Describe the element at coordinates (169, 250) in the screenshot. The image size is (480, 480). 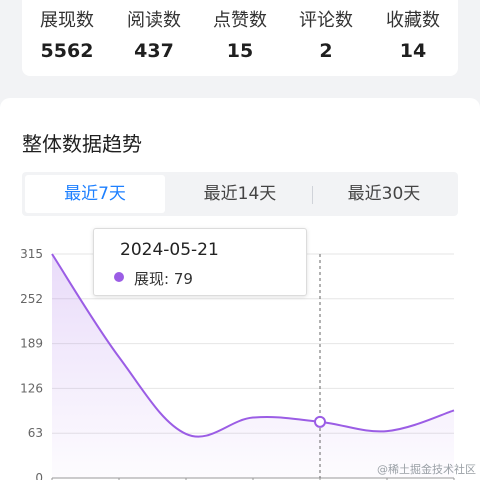
I see `tooltip-date: 2024-05-21` at that location.